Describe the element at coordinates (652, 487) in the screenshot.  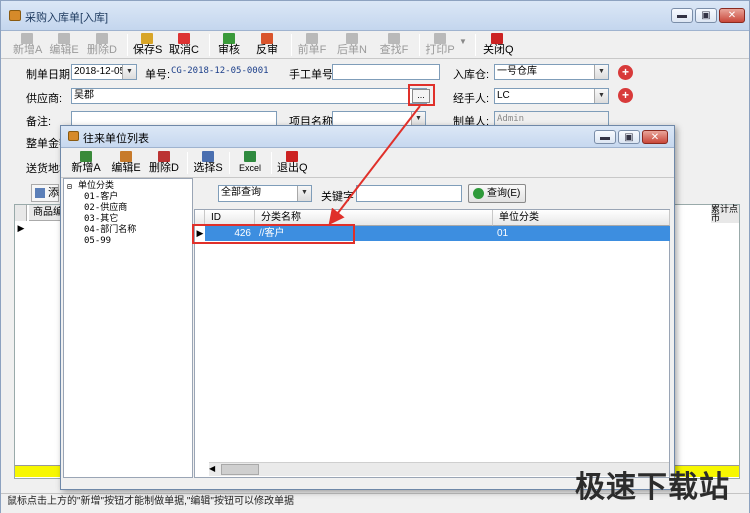
I see `watermark: 极速下载站` at that location.